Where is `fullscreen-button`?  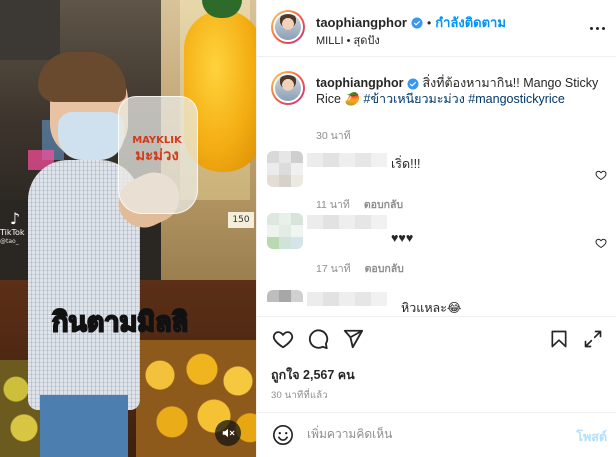 fullscreen-button is located at coordinates (593, 339).